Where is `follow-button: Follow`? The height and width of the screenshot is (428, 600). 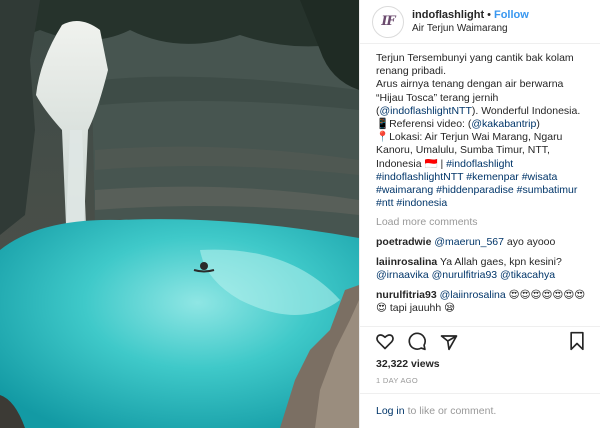
follow-button: Follow is located at coordinates (511, 15).